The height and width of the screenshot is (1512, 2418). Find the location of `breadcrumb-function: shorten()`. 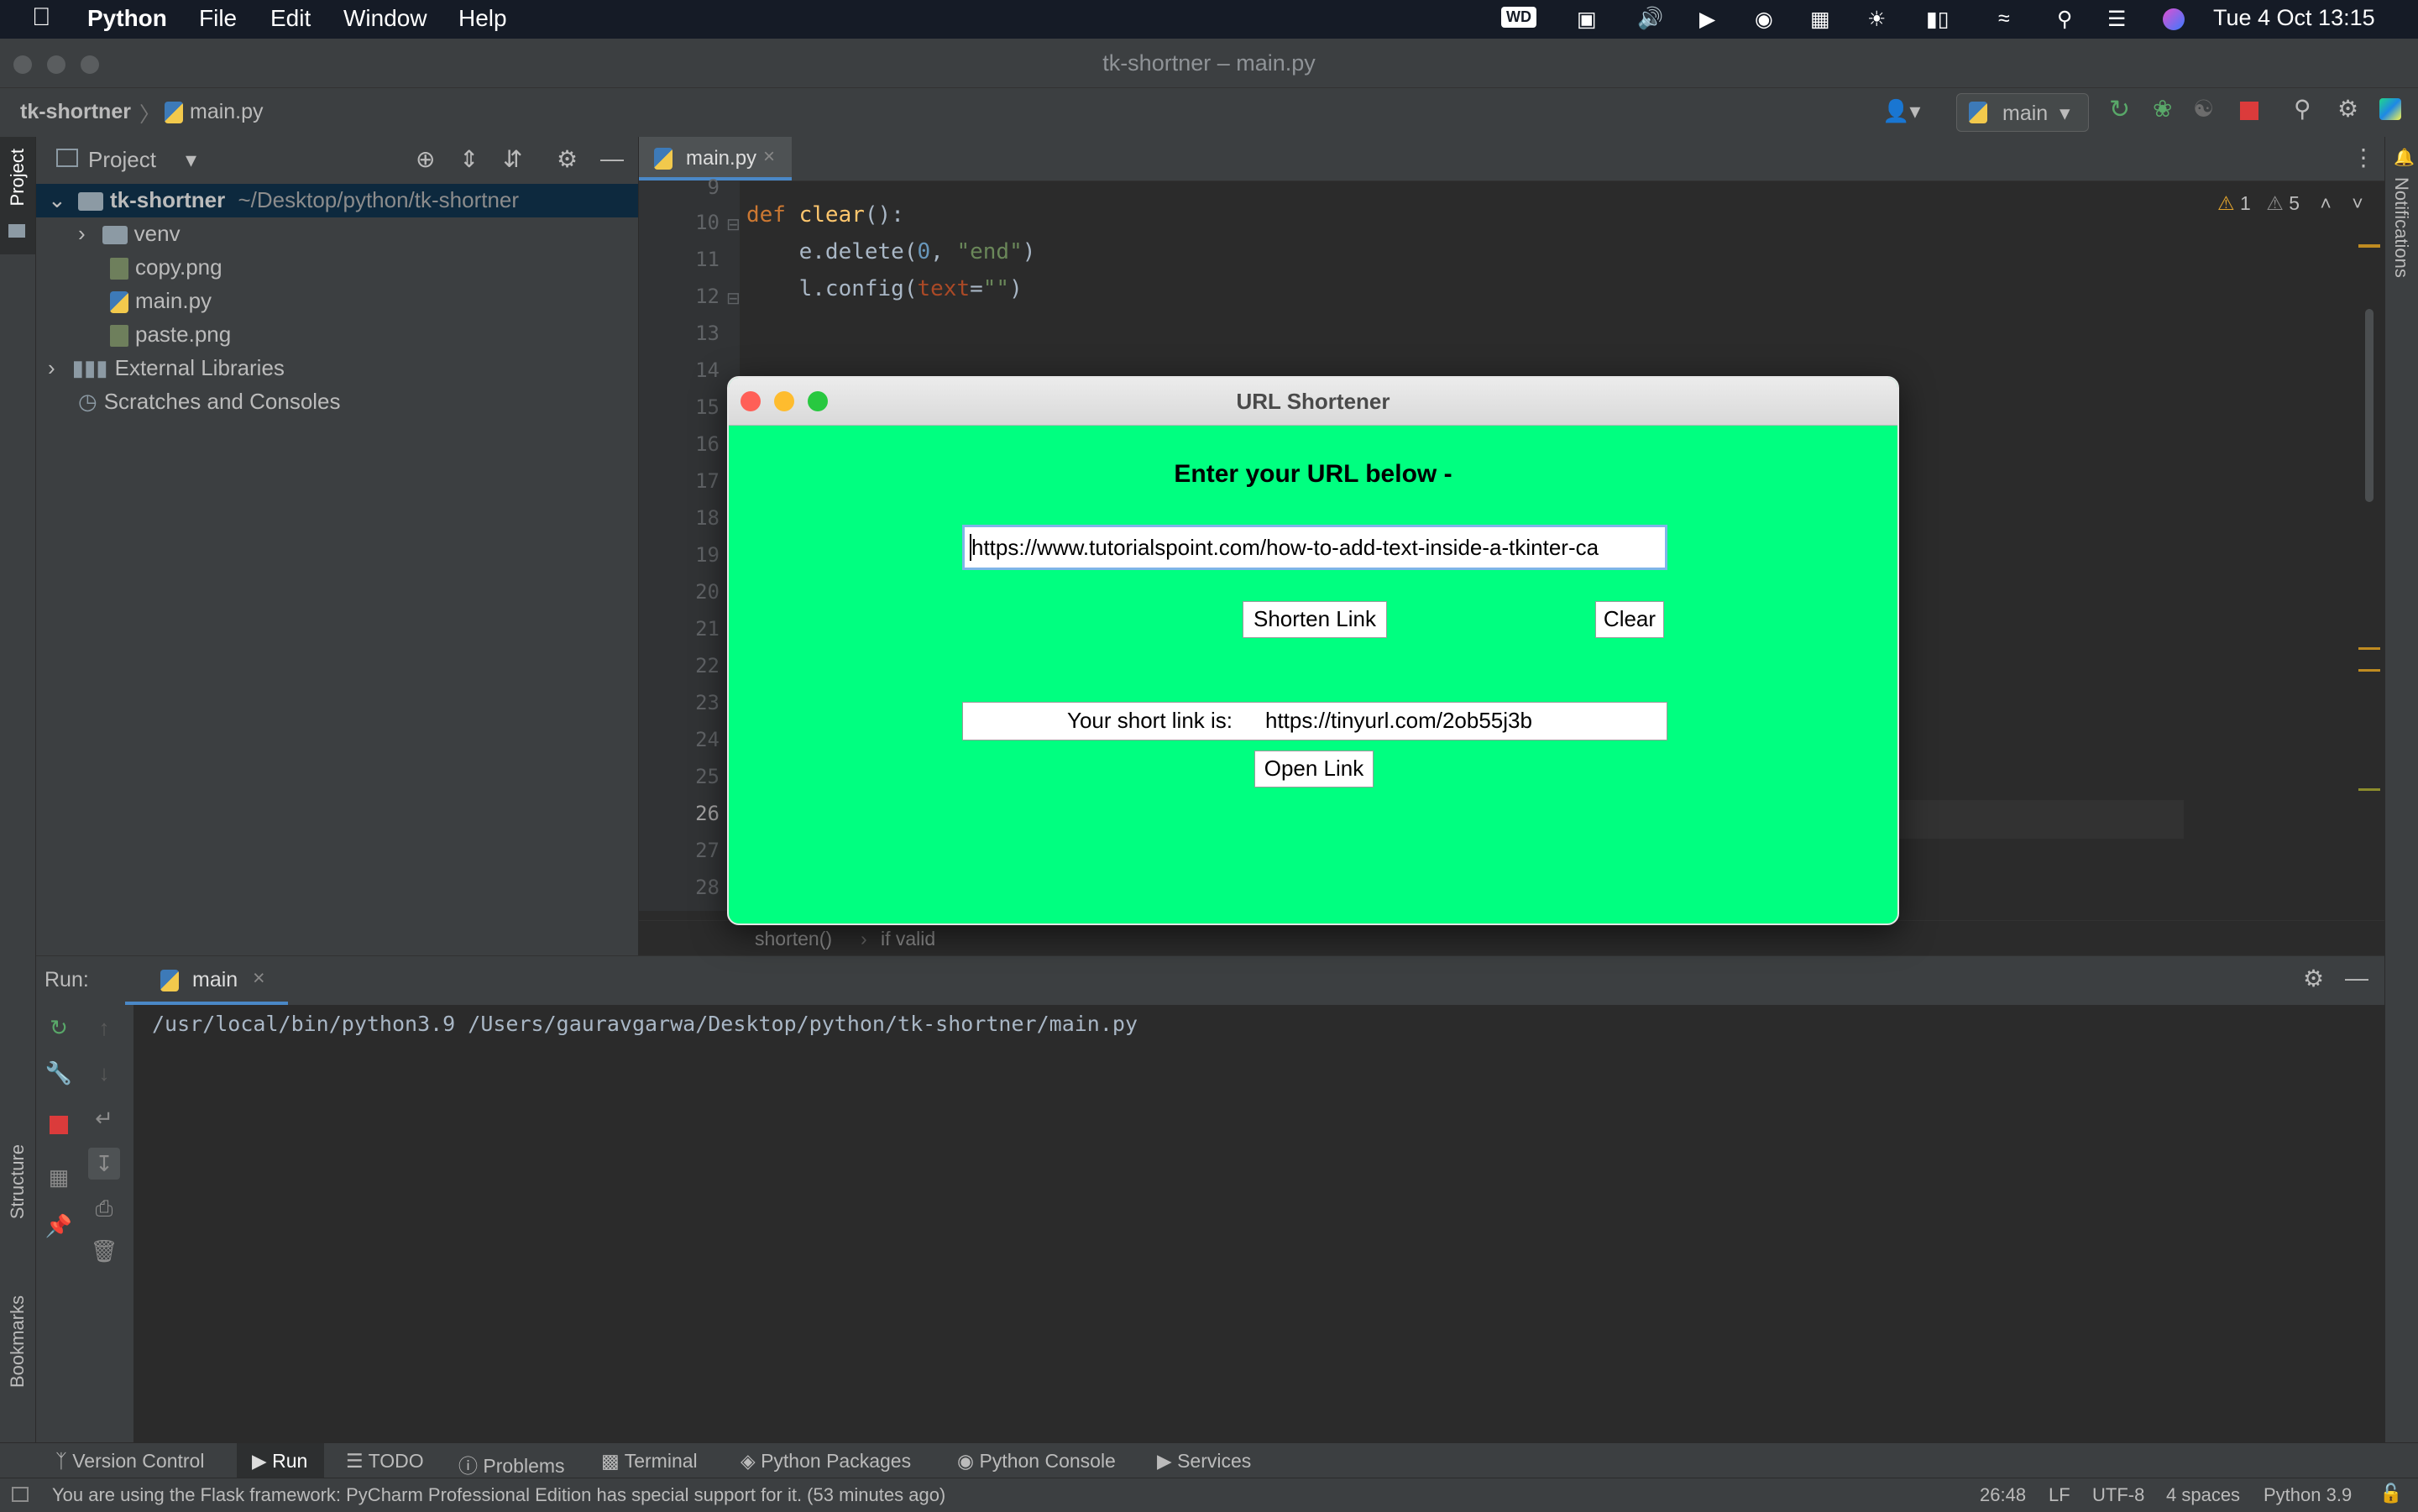

breadcrumb-function: shorten() is located at coordinates (793, 939).